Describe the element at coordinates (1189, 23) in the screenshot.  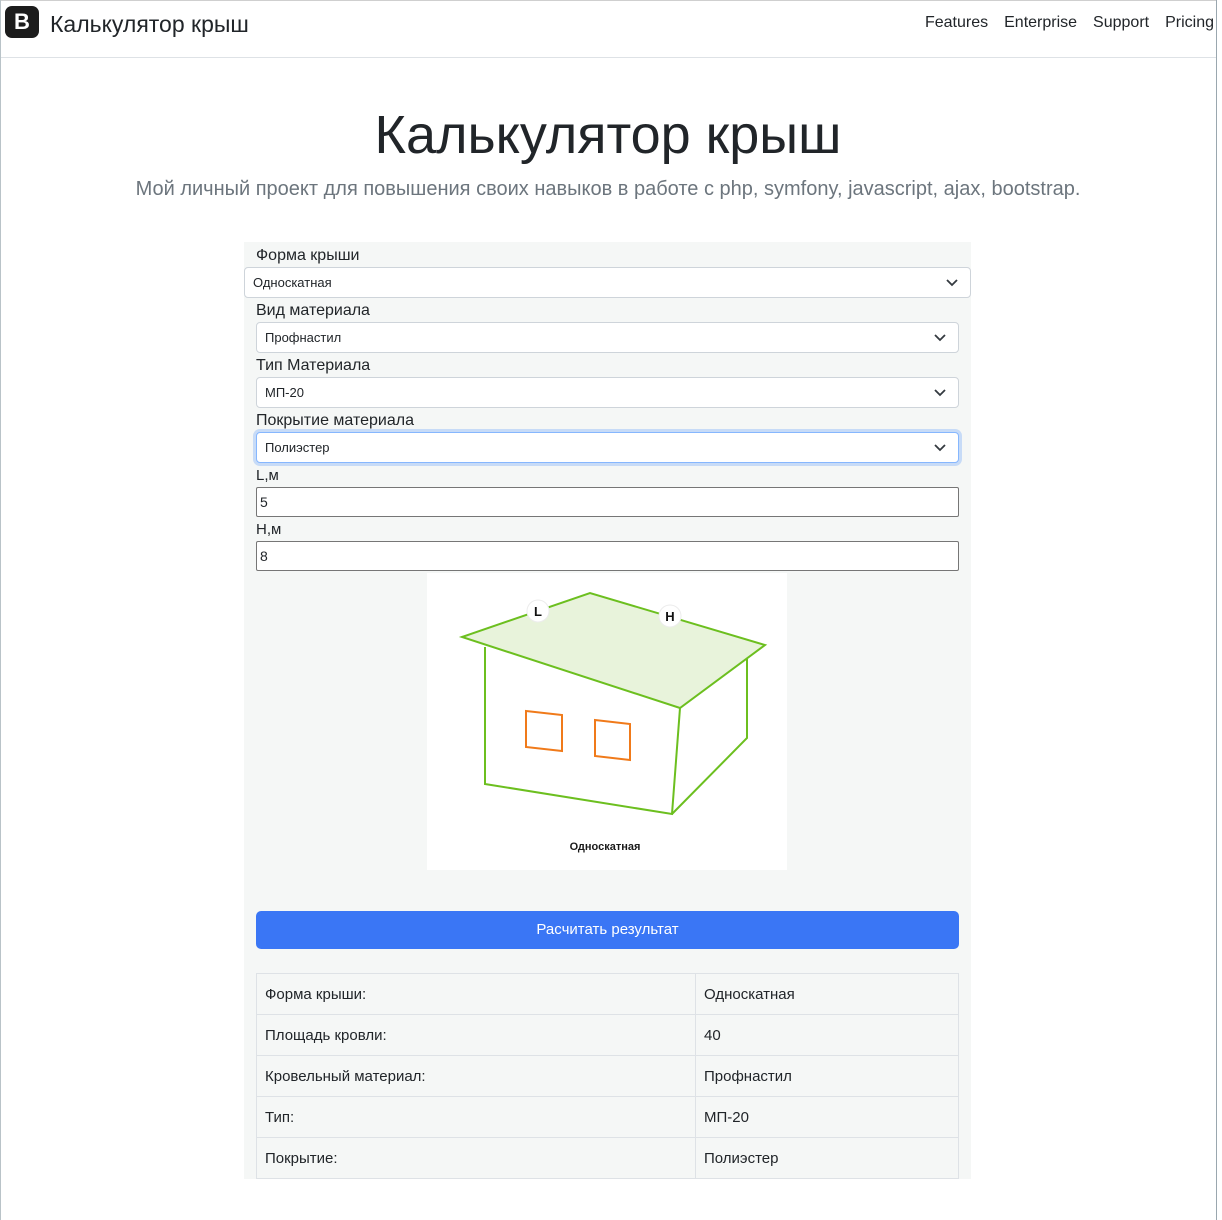
I see `nav-link-pricing: Pricing` at that location.